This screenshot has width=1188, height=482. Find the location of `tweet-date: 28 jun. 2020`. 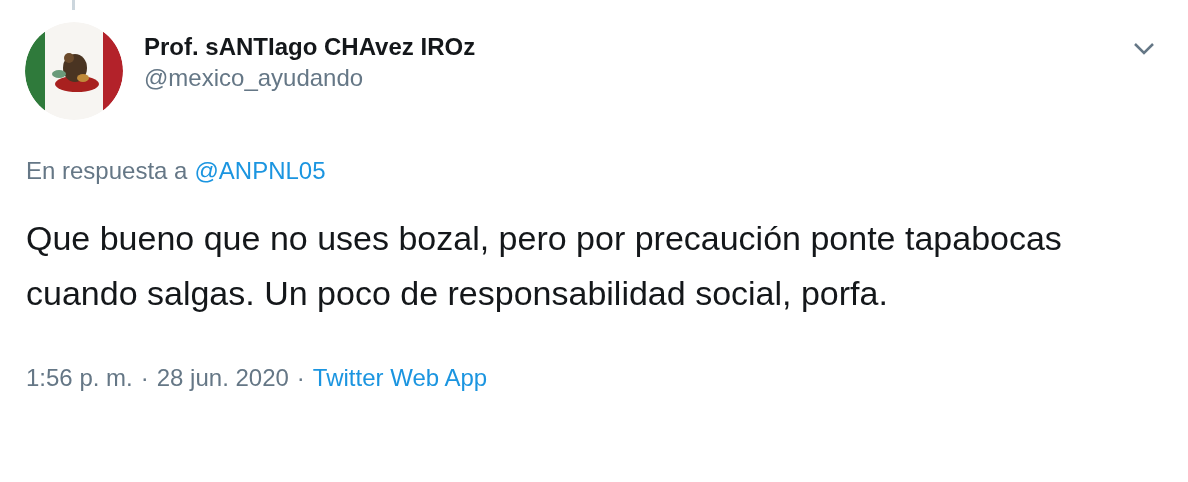

tweet-date: 28 jun. 2020 is located at coordinates (222, 378).